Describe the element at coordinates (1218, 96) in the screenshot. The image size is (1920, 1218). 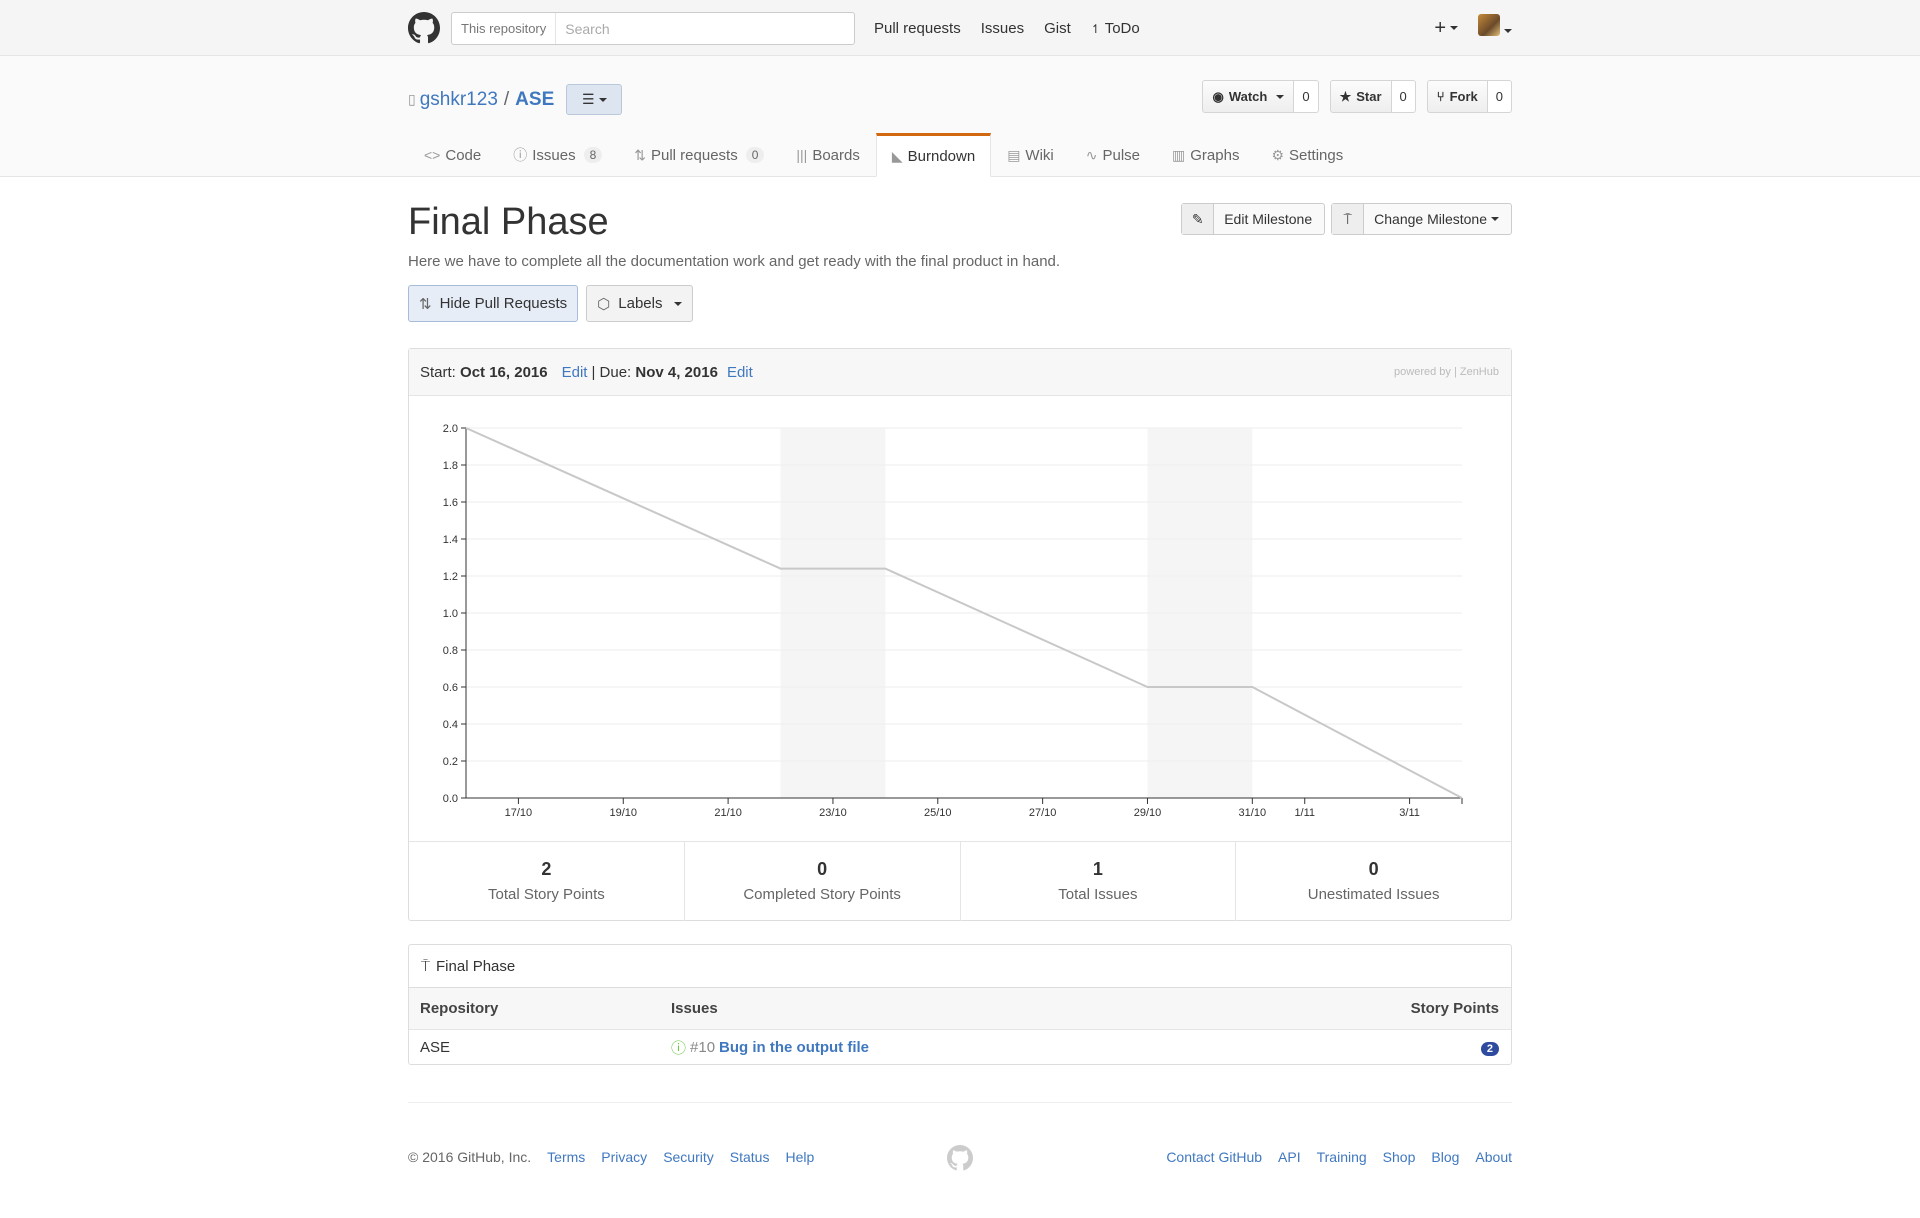
I see `eye-icon: ◉` at that location.